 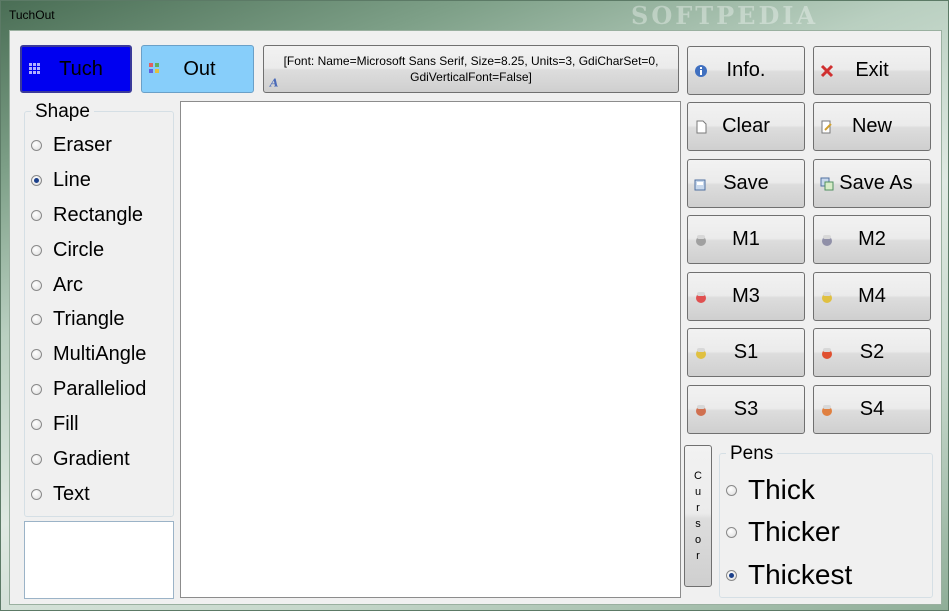 I want to click on info-label: Info., so click(x=746, y=70).